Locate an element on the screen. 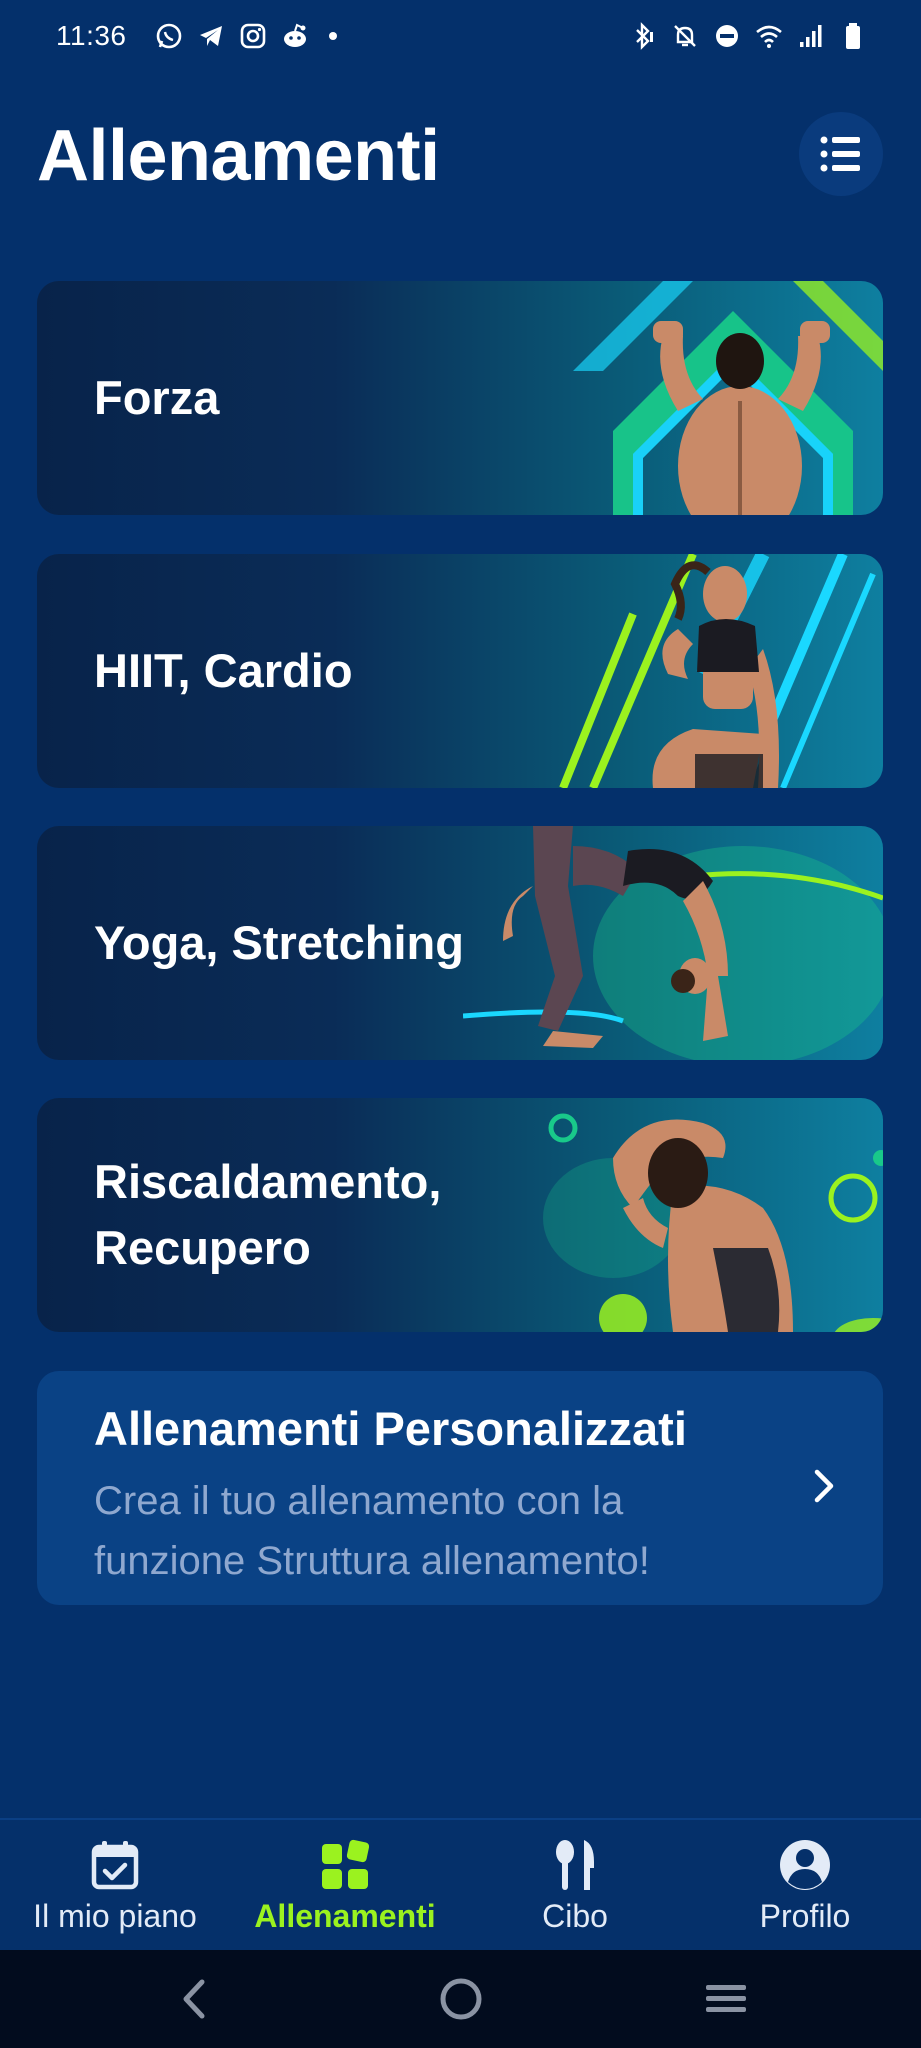 This screenshot has height=2048, width=921. nav-item-workouts: Allenamenti is located at coordinates (345, 1885).